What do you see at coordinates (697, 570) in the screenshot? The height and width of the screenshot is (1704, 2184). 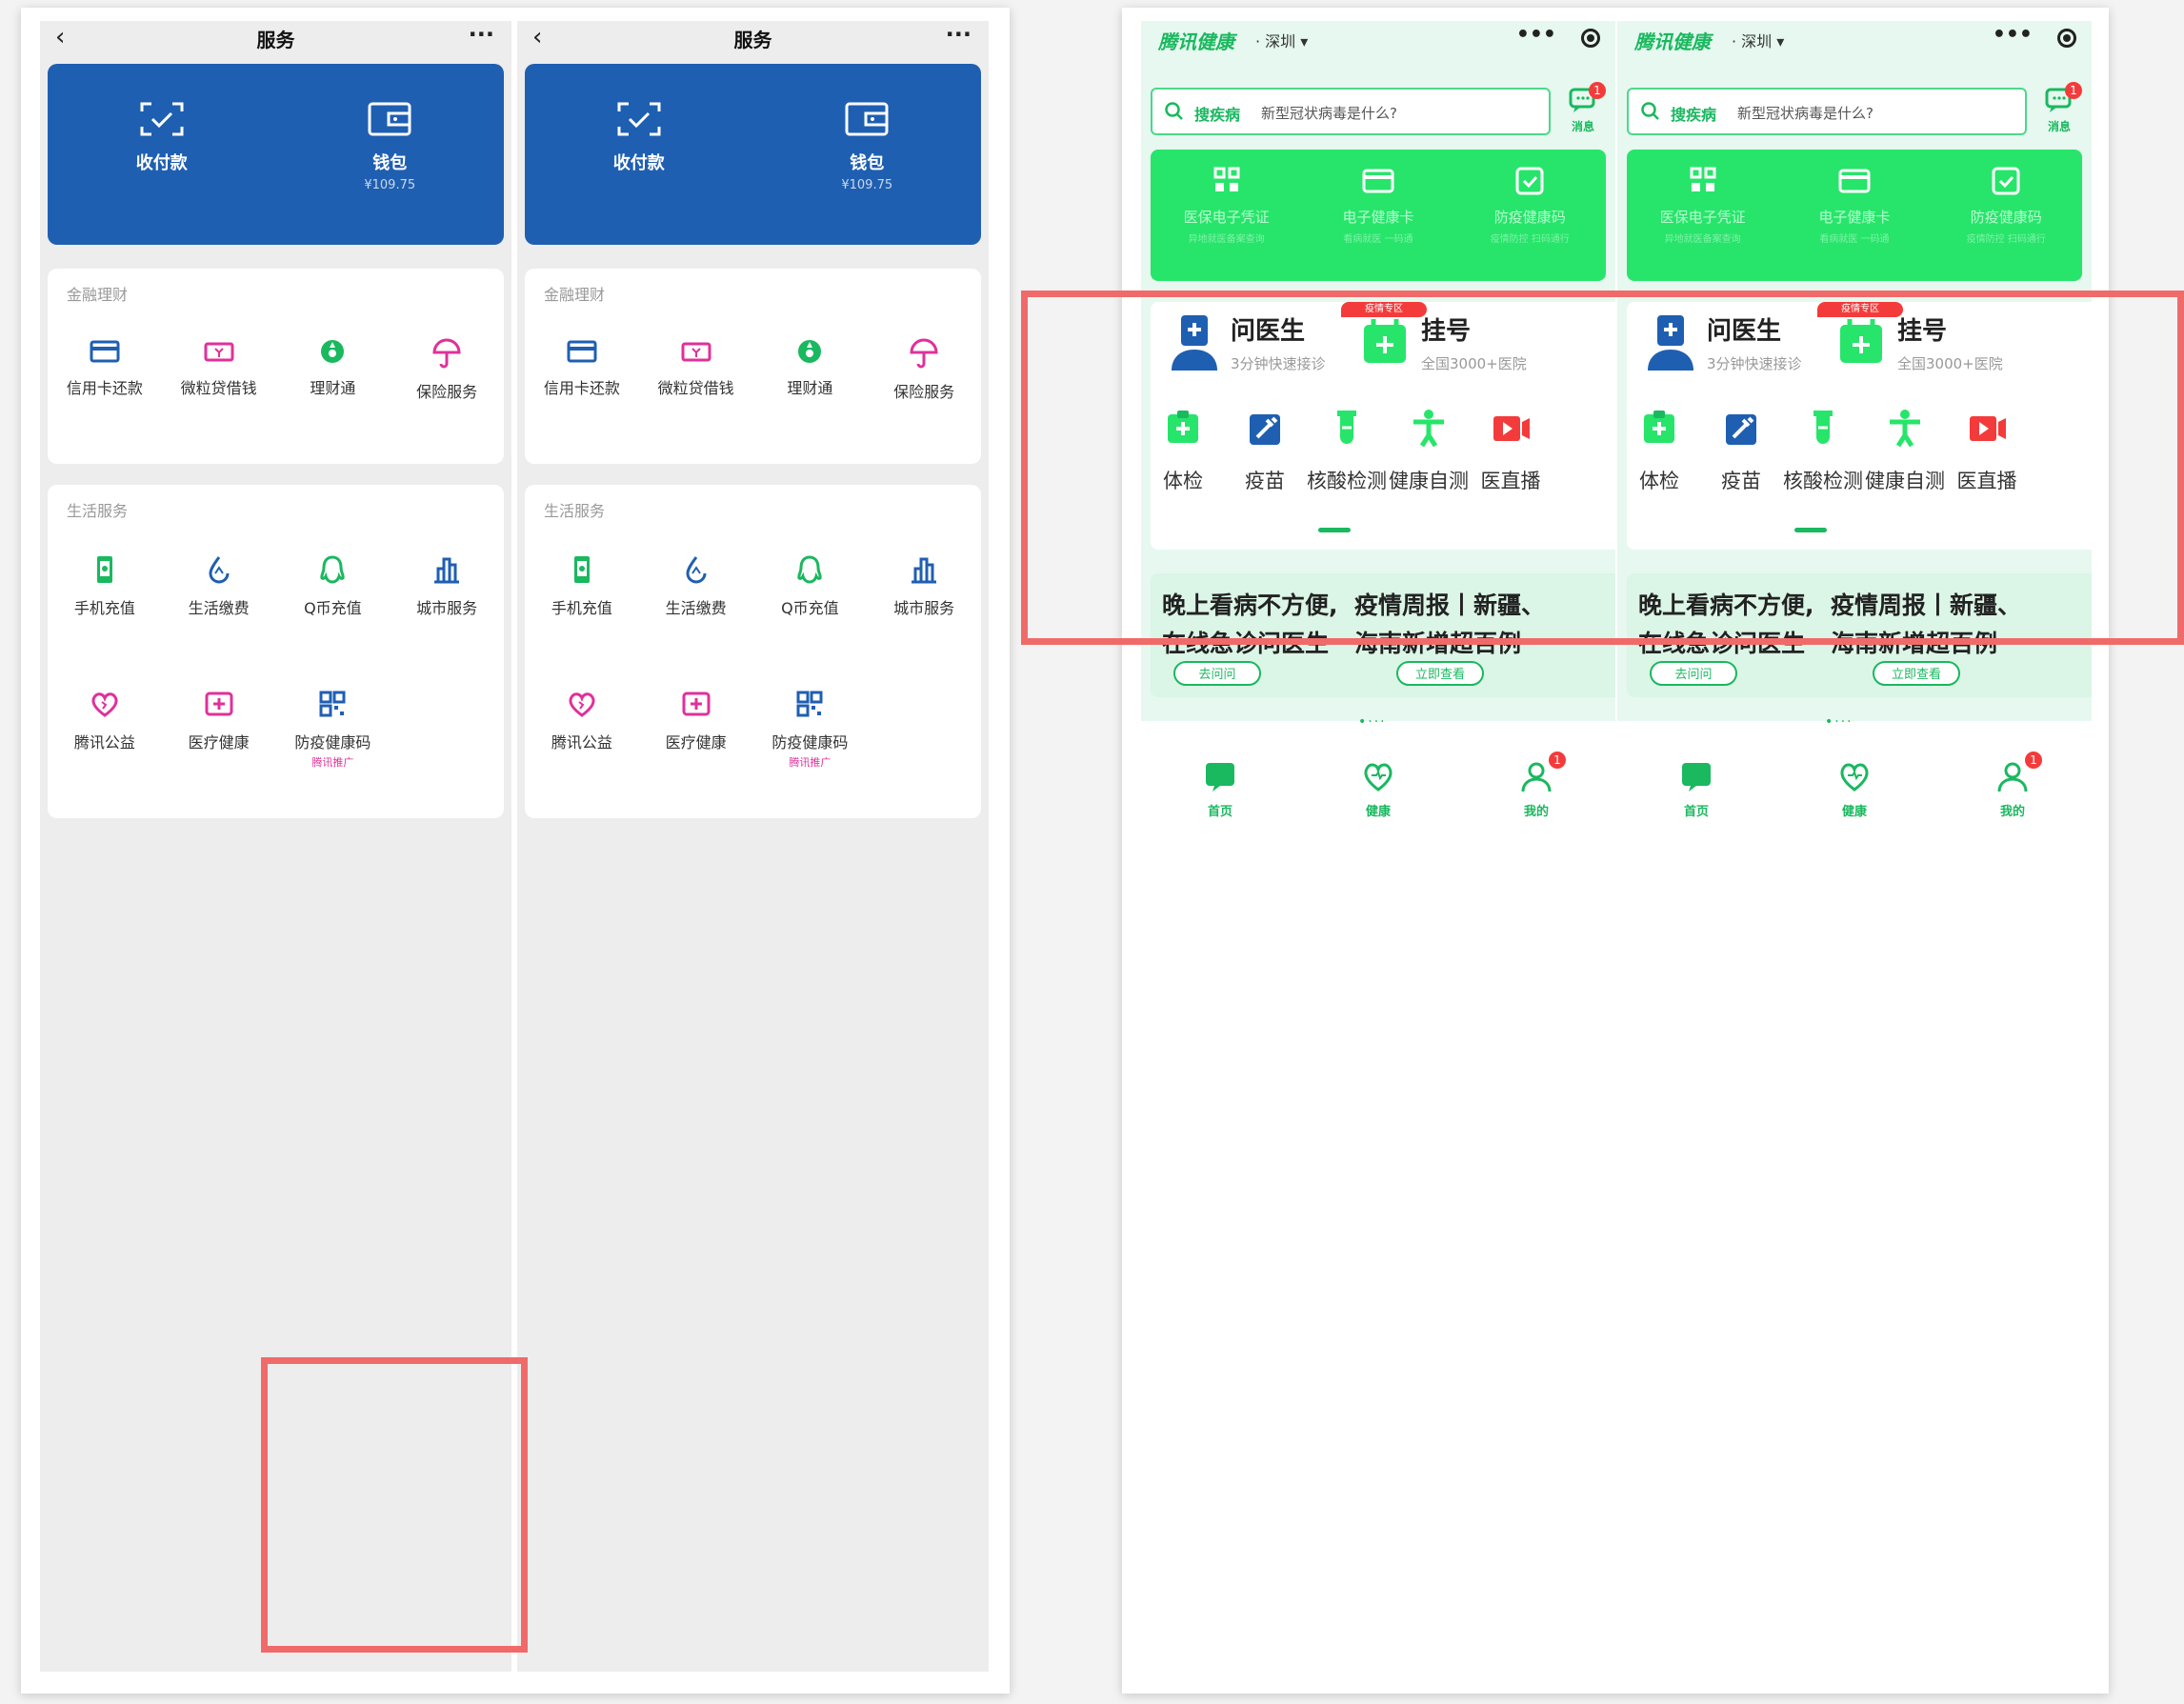 I see `drop-icon` at bounding box center [697, 570].